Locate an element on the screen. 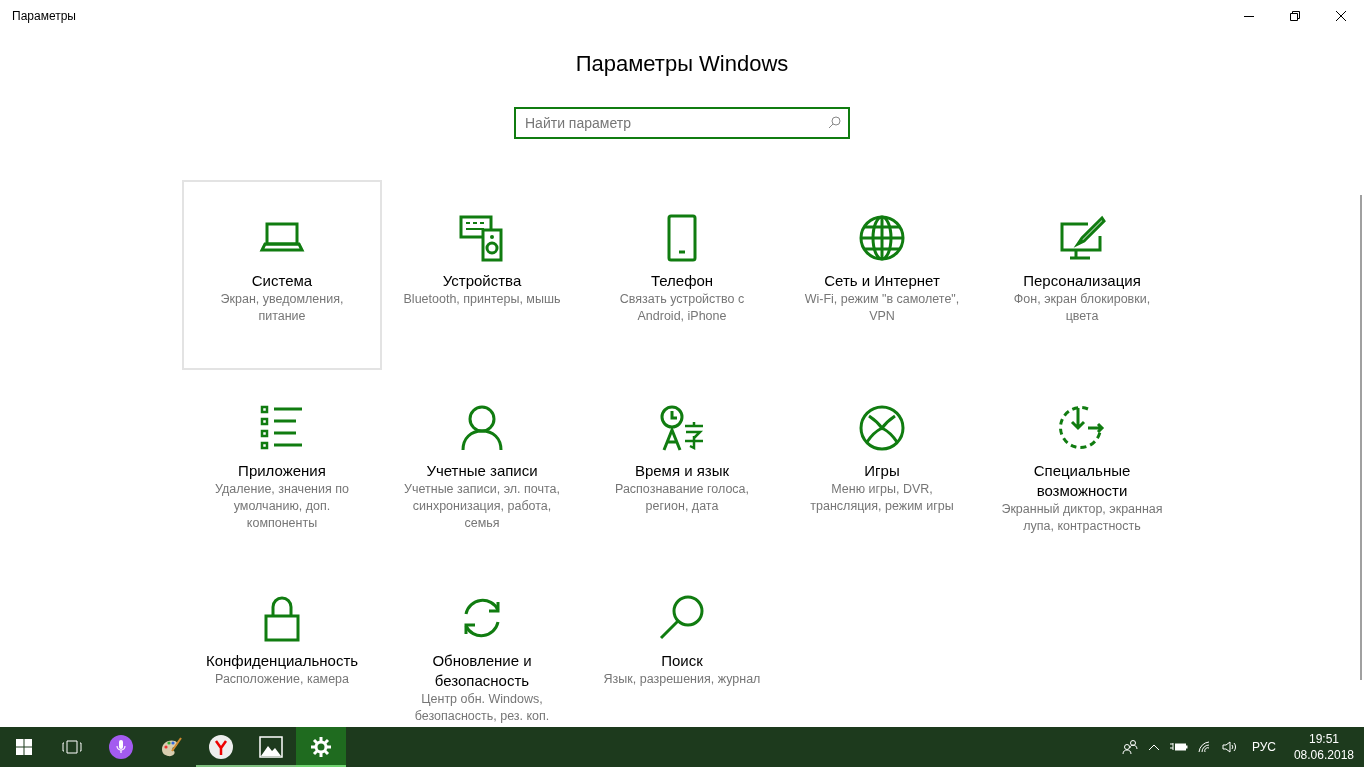 The width and height of the screenshot is (1364, 767). window-title: Параметры is located at coordinates (43, 16).